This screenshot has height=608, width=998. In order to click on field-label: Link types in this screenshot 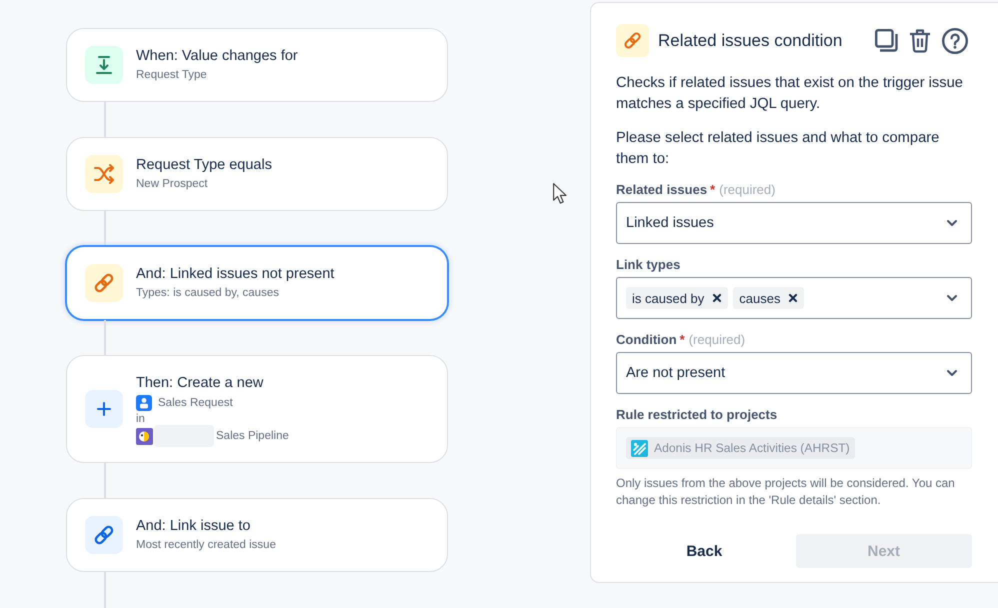, I will do `click(648, 265)`.